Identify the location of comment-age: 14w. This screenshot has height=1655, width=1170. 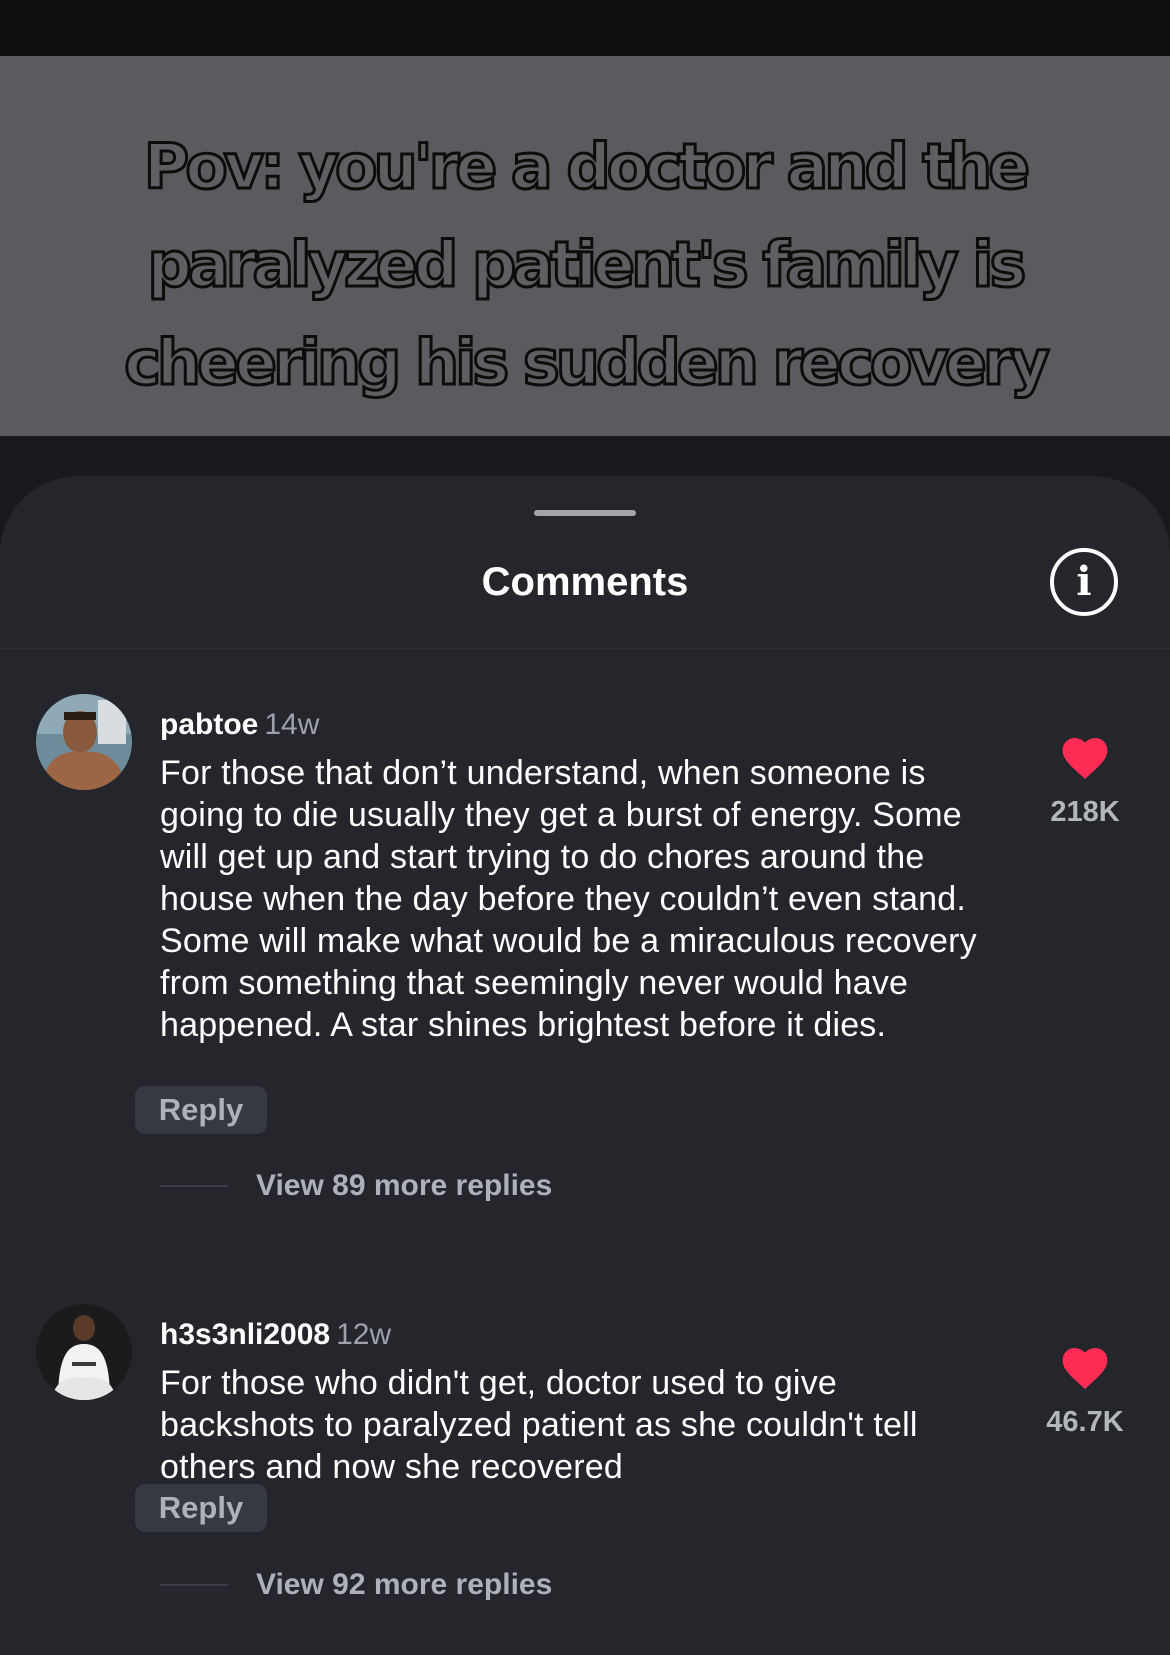
(292, 724).